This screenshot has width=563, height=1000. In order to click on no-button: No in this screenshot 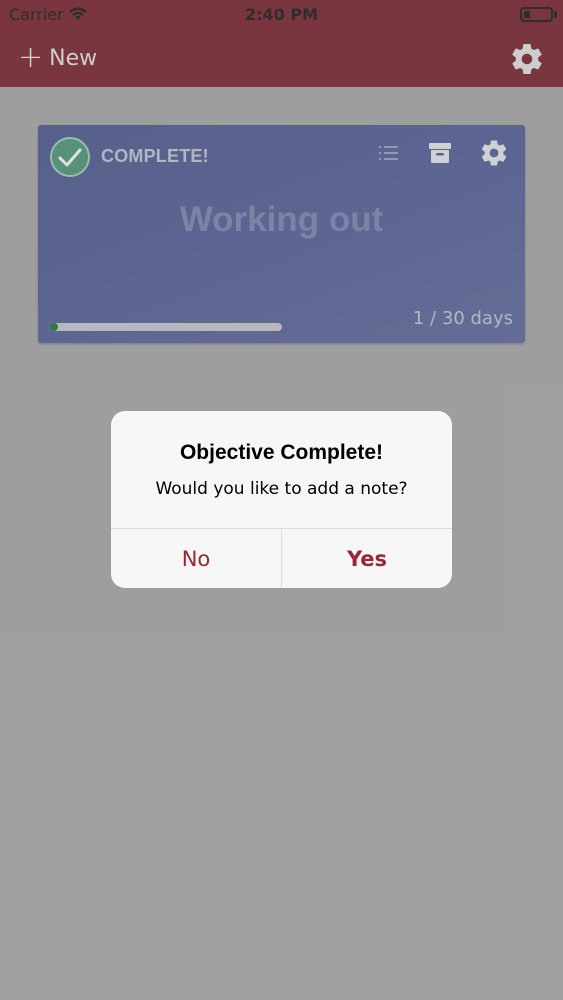, I will do `click(196, 558)`.